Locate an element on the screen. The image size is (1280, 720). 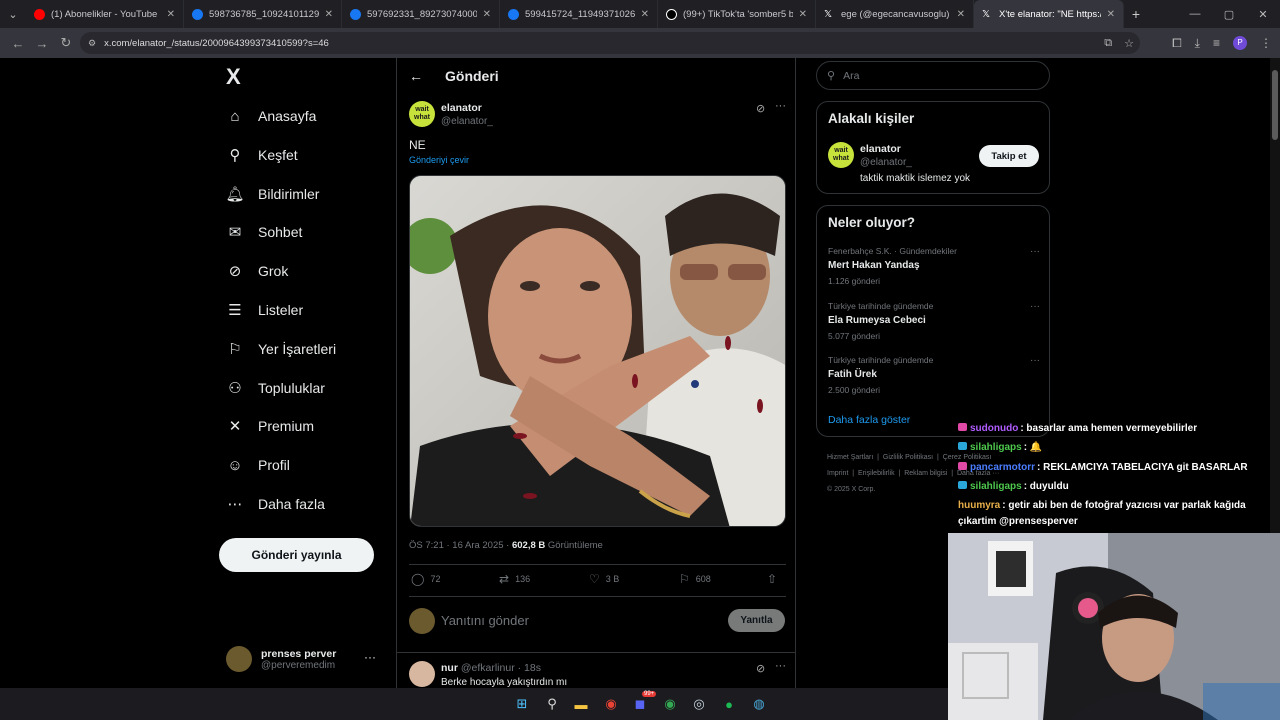
tiktok-icon is located at coordinates (671, 14).